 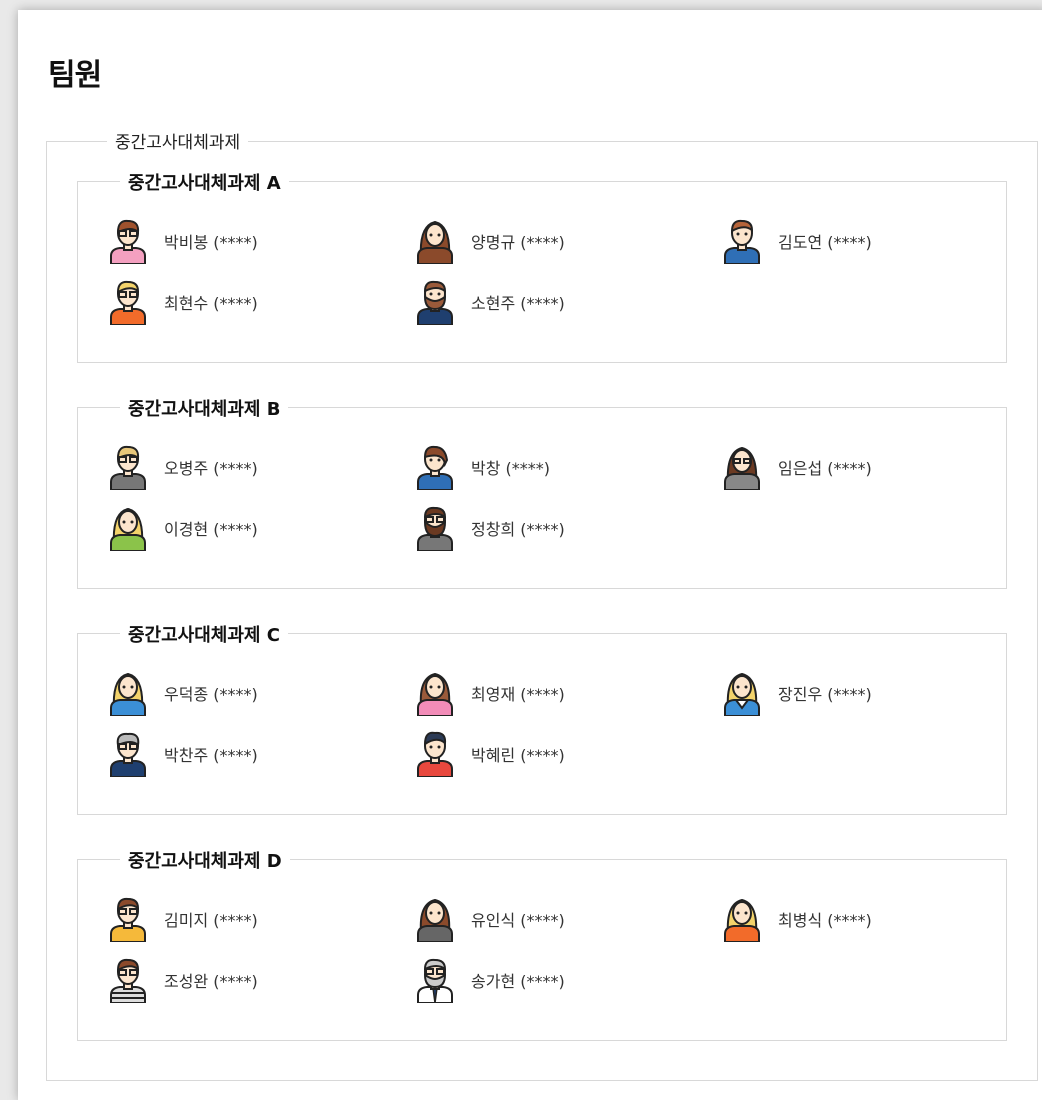 I want to click on member-item: 우덕종 (****), so click(x=182, y=693).